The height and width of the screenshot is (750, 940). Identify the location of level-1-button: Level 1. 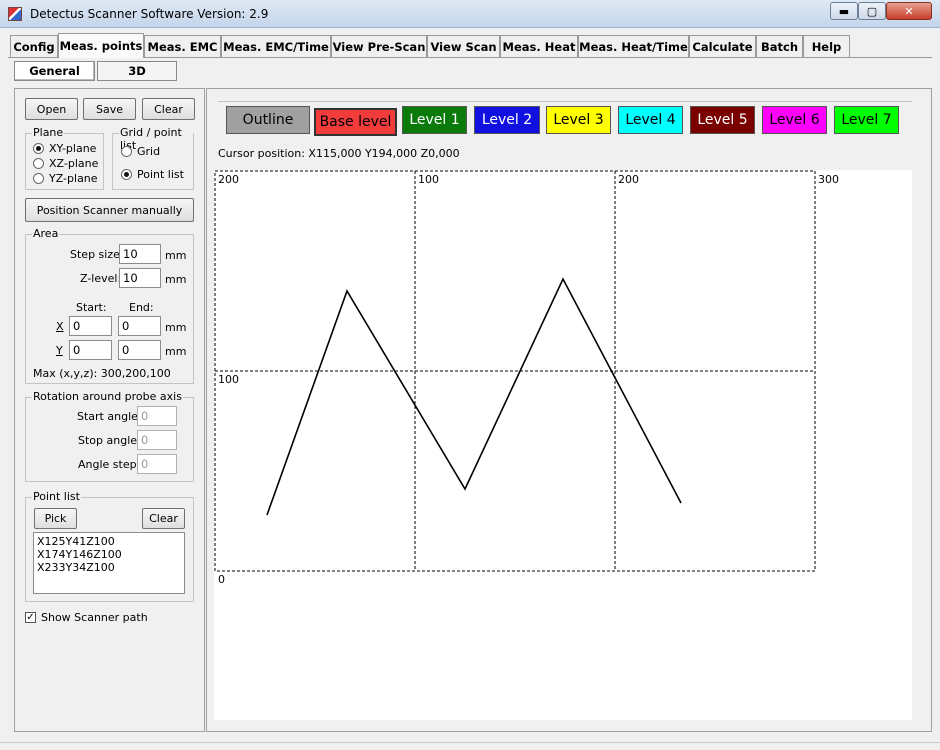
(434, 120).